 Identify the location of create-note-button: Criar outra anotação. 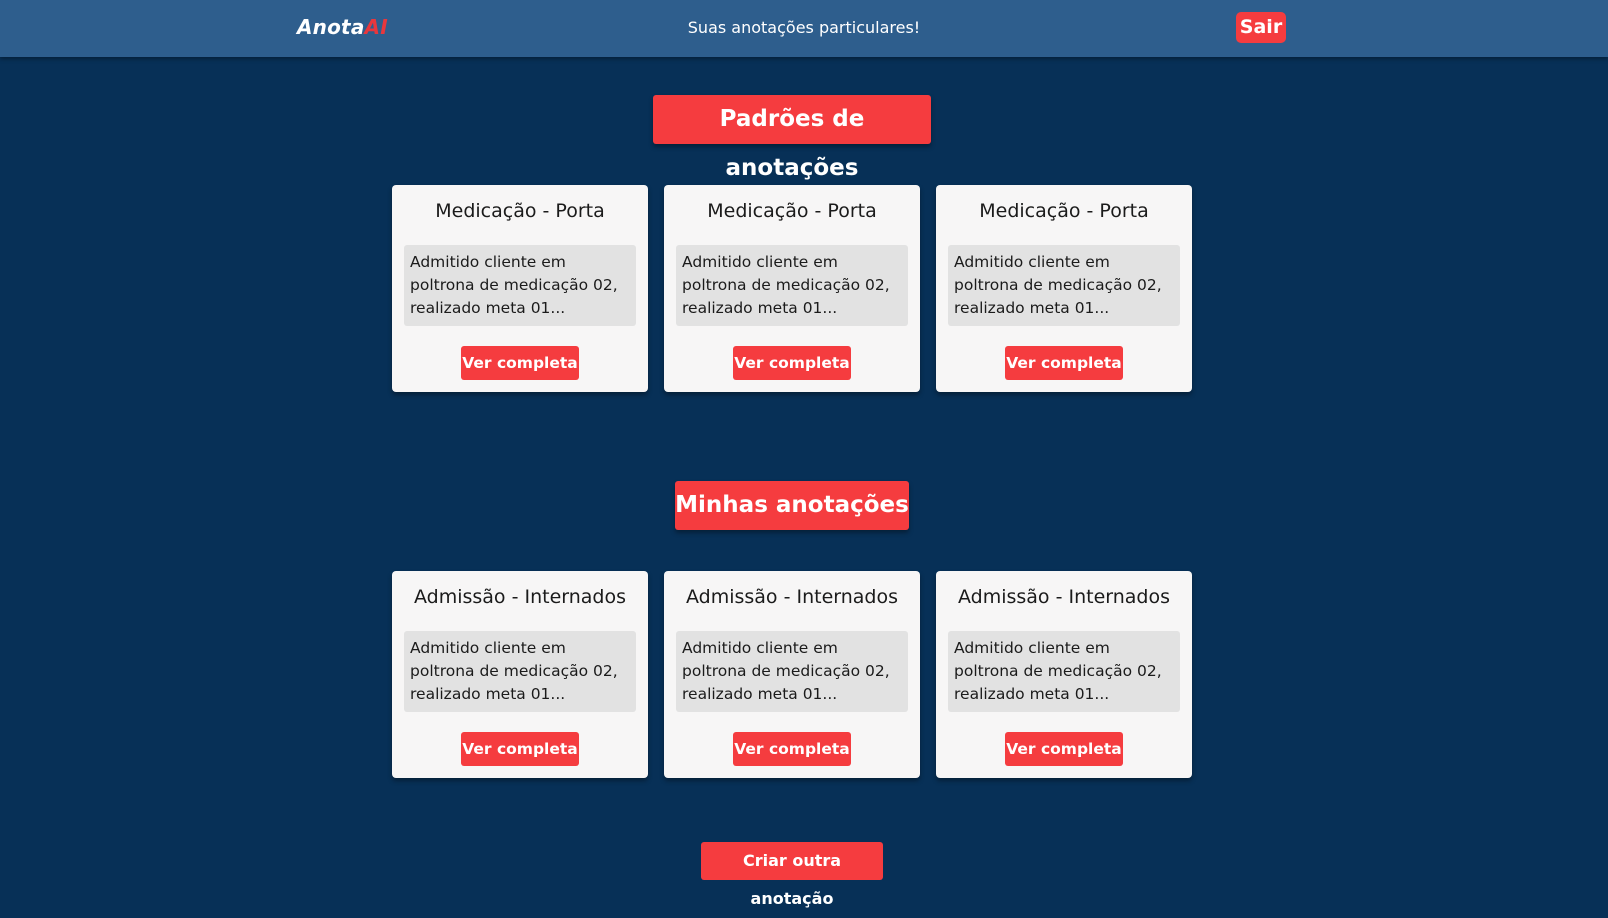
(792, 875).